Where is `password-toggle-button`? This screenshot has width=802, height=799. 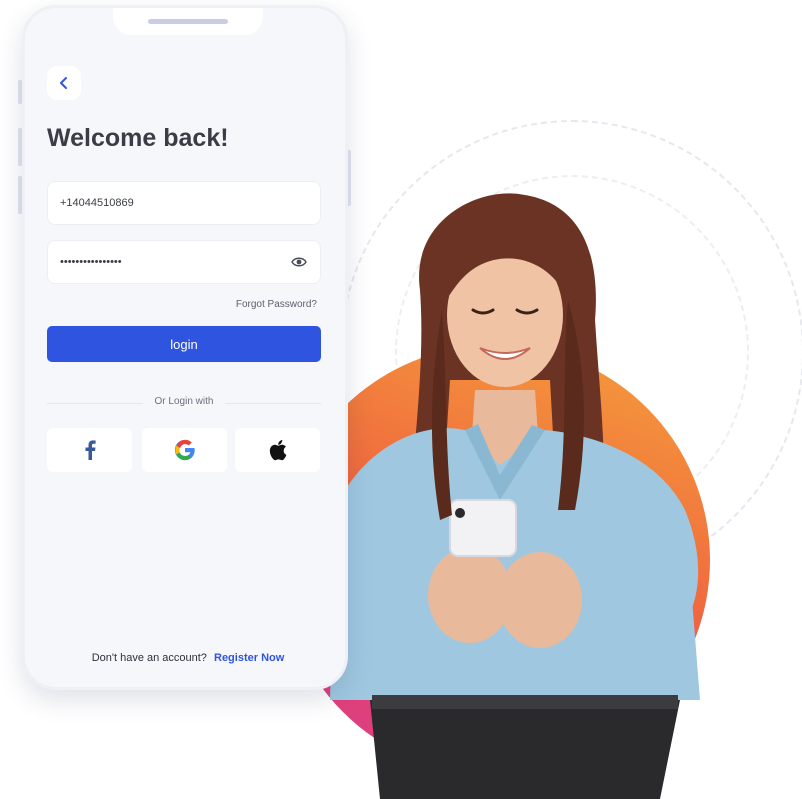
password-toggle-button is located at coordinates (299, 262).